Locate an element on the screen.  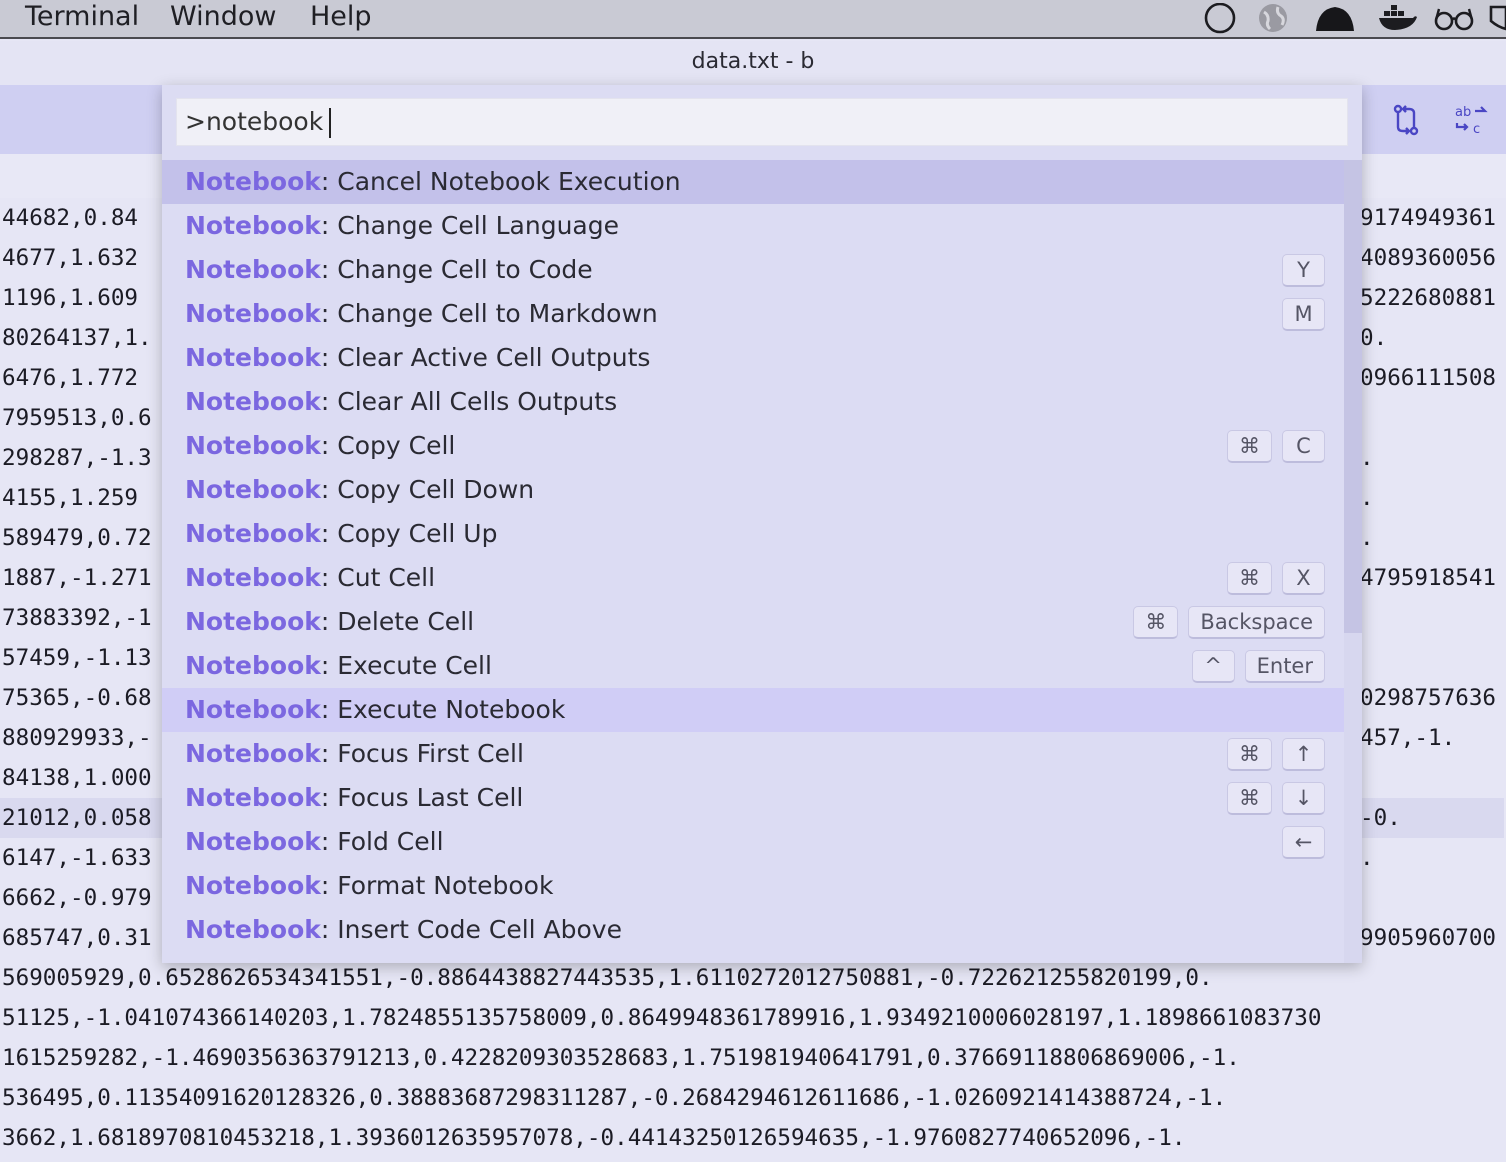
command-title: Focus First Cell is located at coordinates (430, 753).